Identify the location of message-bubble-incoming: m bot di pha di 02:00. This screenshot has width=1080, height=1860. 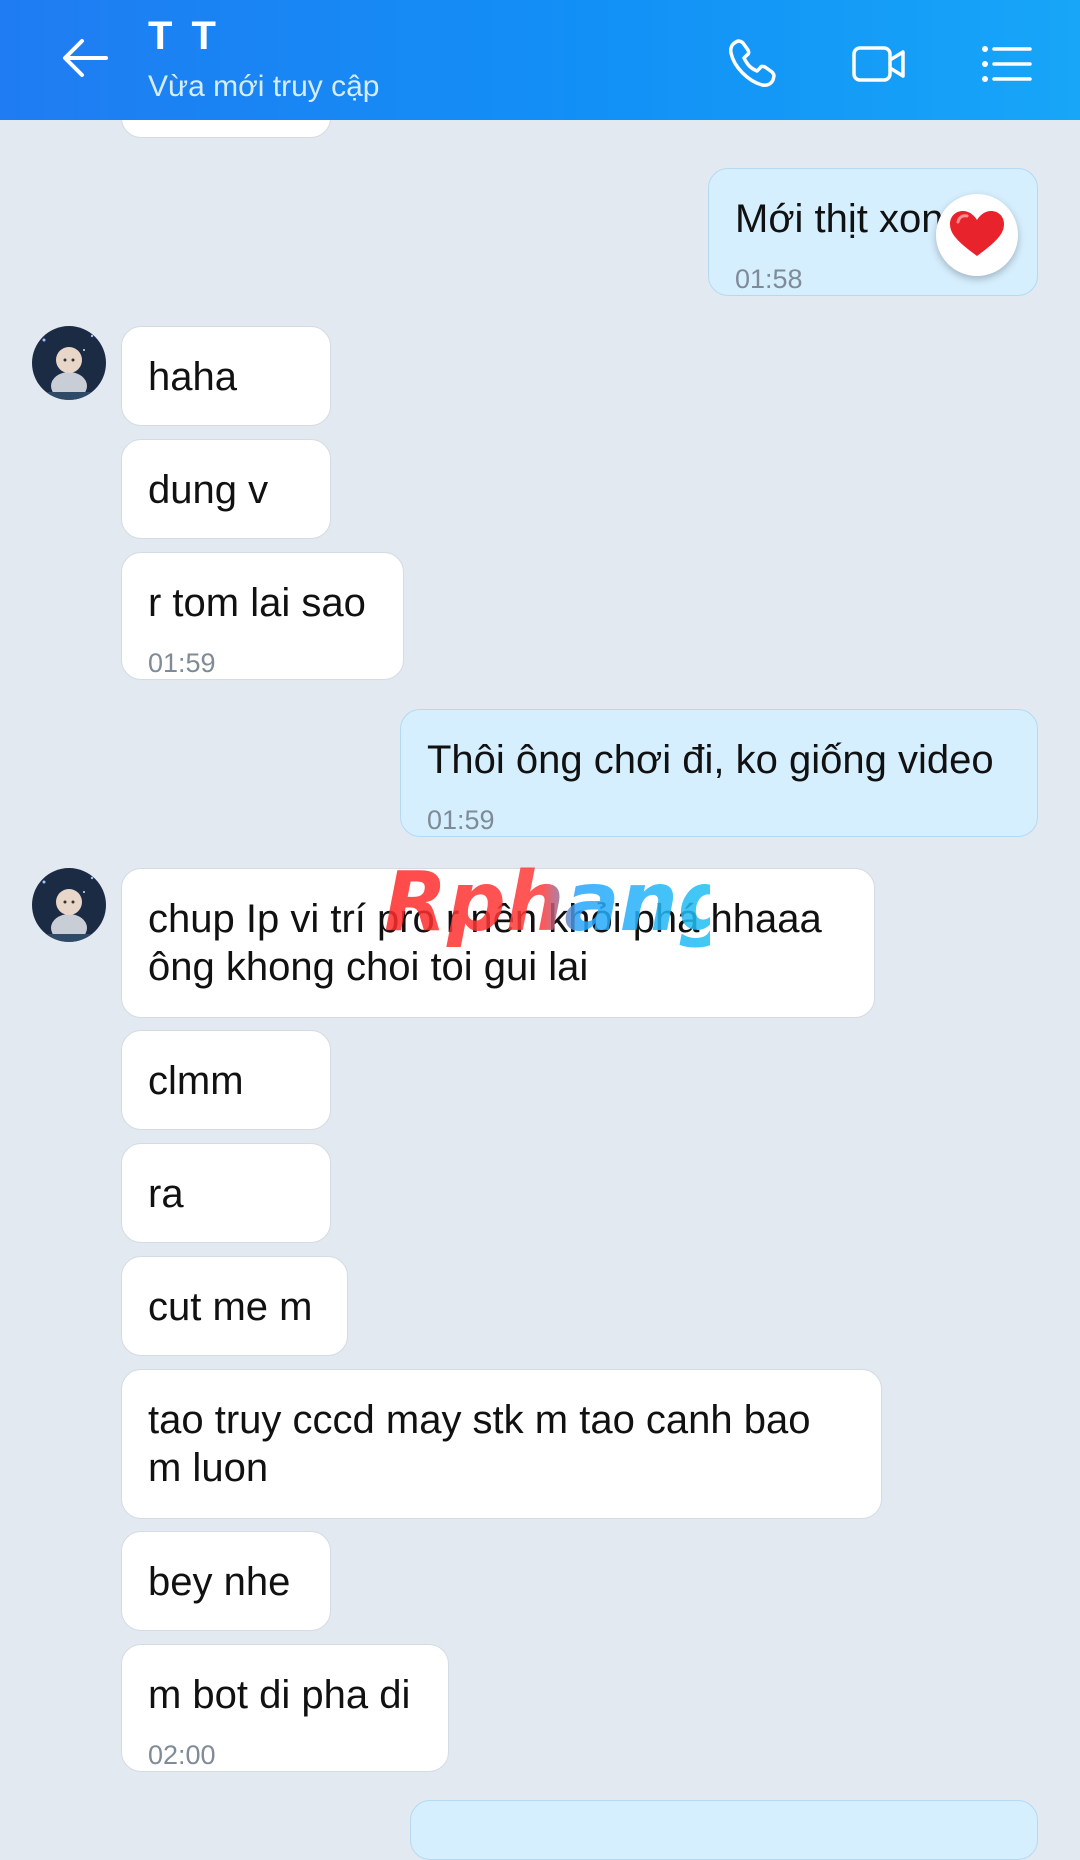
(285, 1708).